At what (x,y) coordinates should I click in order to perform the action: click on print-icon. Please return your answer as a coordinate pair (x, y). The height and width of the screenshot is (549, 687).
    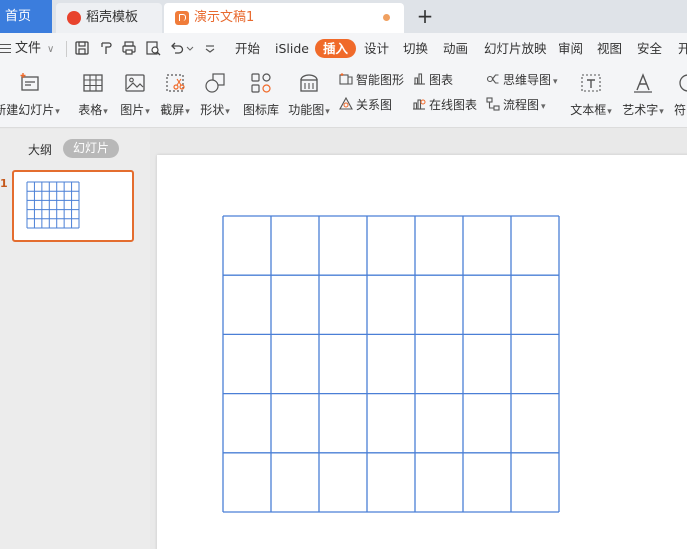
    Looking at the image, I should click on (129, 48).